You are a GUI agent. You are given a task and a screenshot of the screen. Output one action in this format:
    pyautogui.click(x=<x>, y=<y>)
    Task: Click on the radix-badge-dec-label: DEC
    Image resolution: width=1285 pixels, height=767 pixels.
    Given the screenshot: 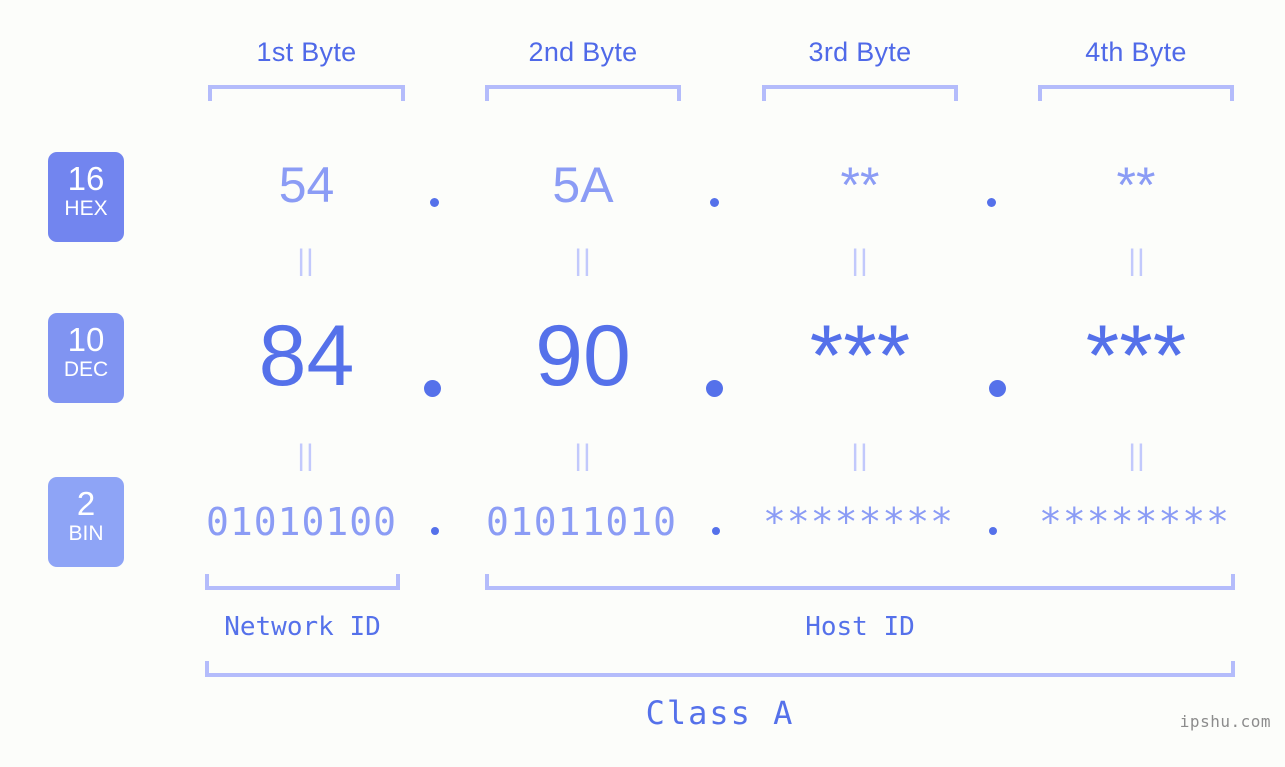 What is the action you would take?
    pyautogui.click(x=86, y=369)
    